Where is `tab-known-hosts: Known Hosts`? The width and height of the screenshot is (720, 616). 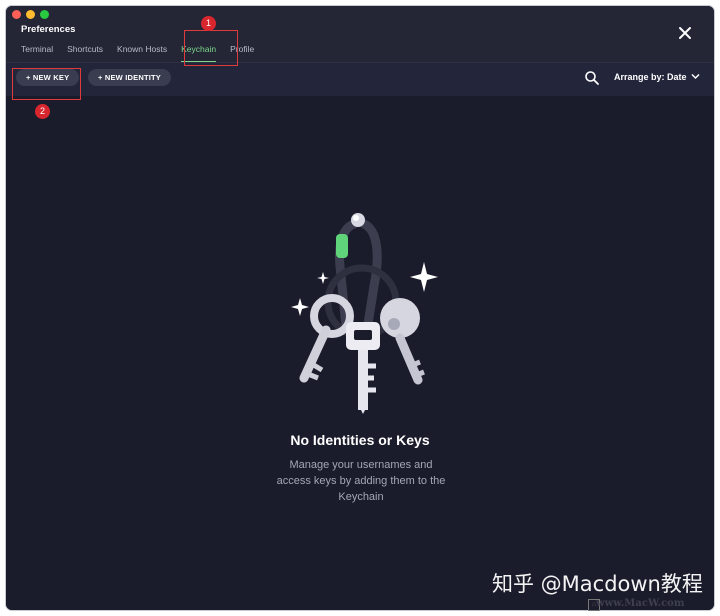 tab-known-hosts: Known Hosts is located at coordinates (142, 52).